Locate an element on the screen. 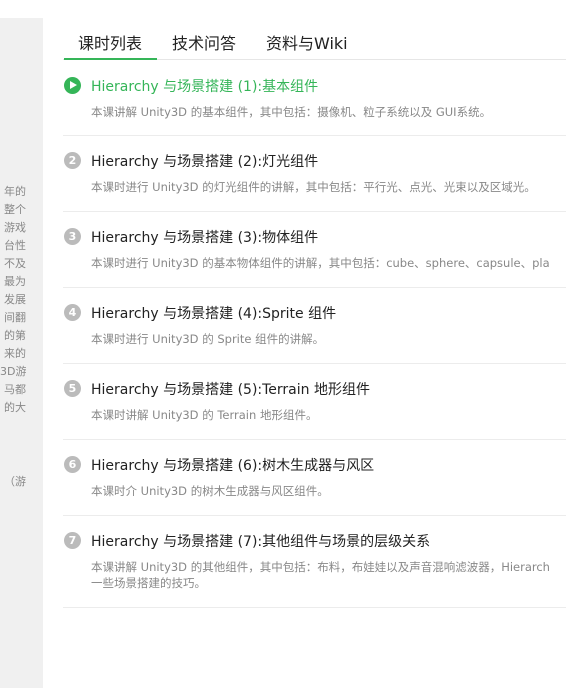 Image resolution: width=566 pixels, height=688 pixels. course-intro-text: 年的 整个 游戏 台性 不及 最为 发展 间翻 的第 来的 3D游 马都 的大 is located at coordinates (13, 300).